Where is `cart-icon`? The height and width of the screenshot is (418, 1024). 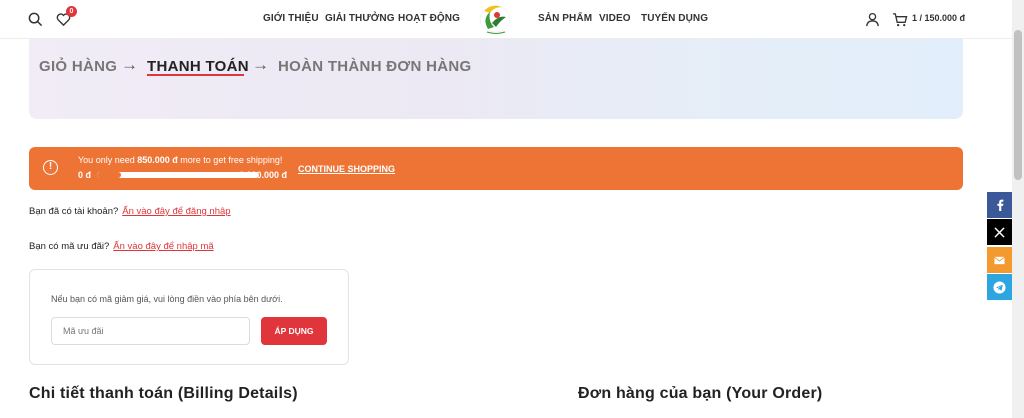
cart-icon is located at coordinates (900, 19).